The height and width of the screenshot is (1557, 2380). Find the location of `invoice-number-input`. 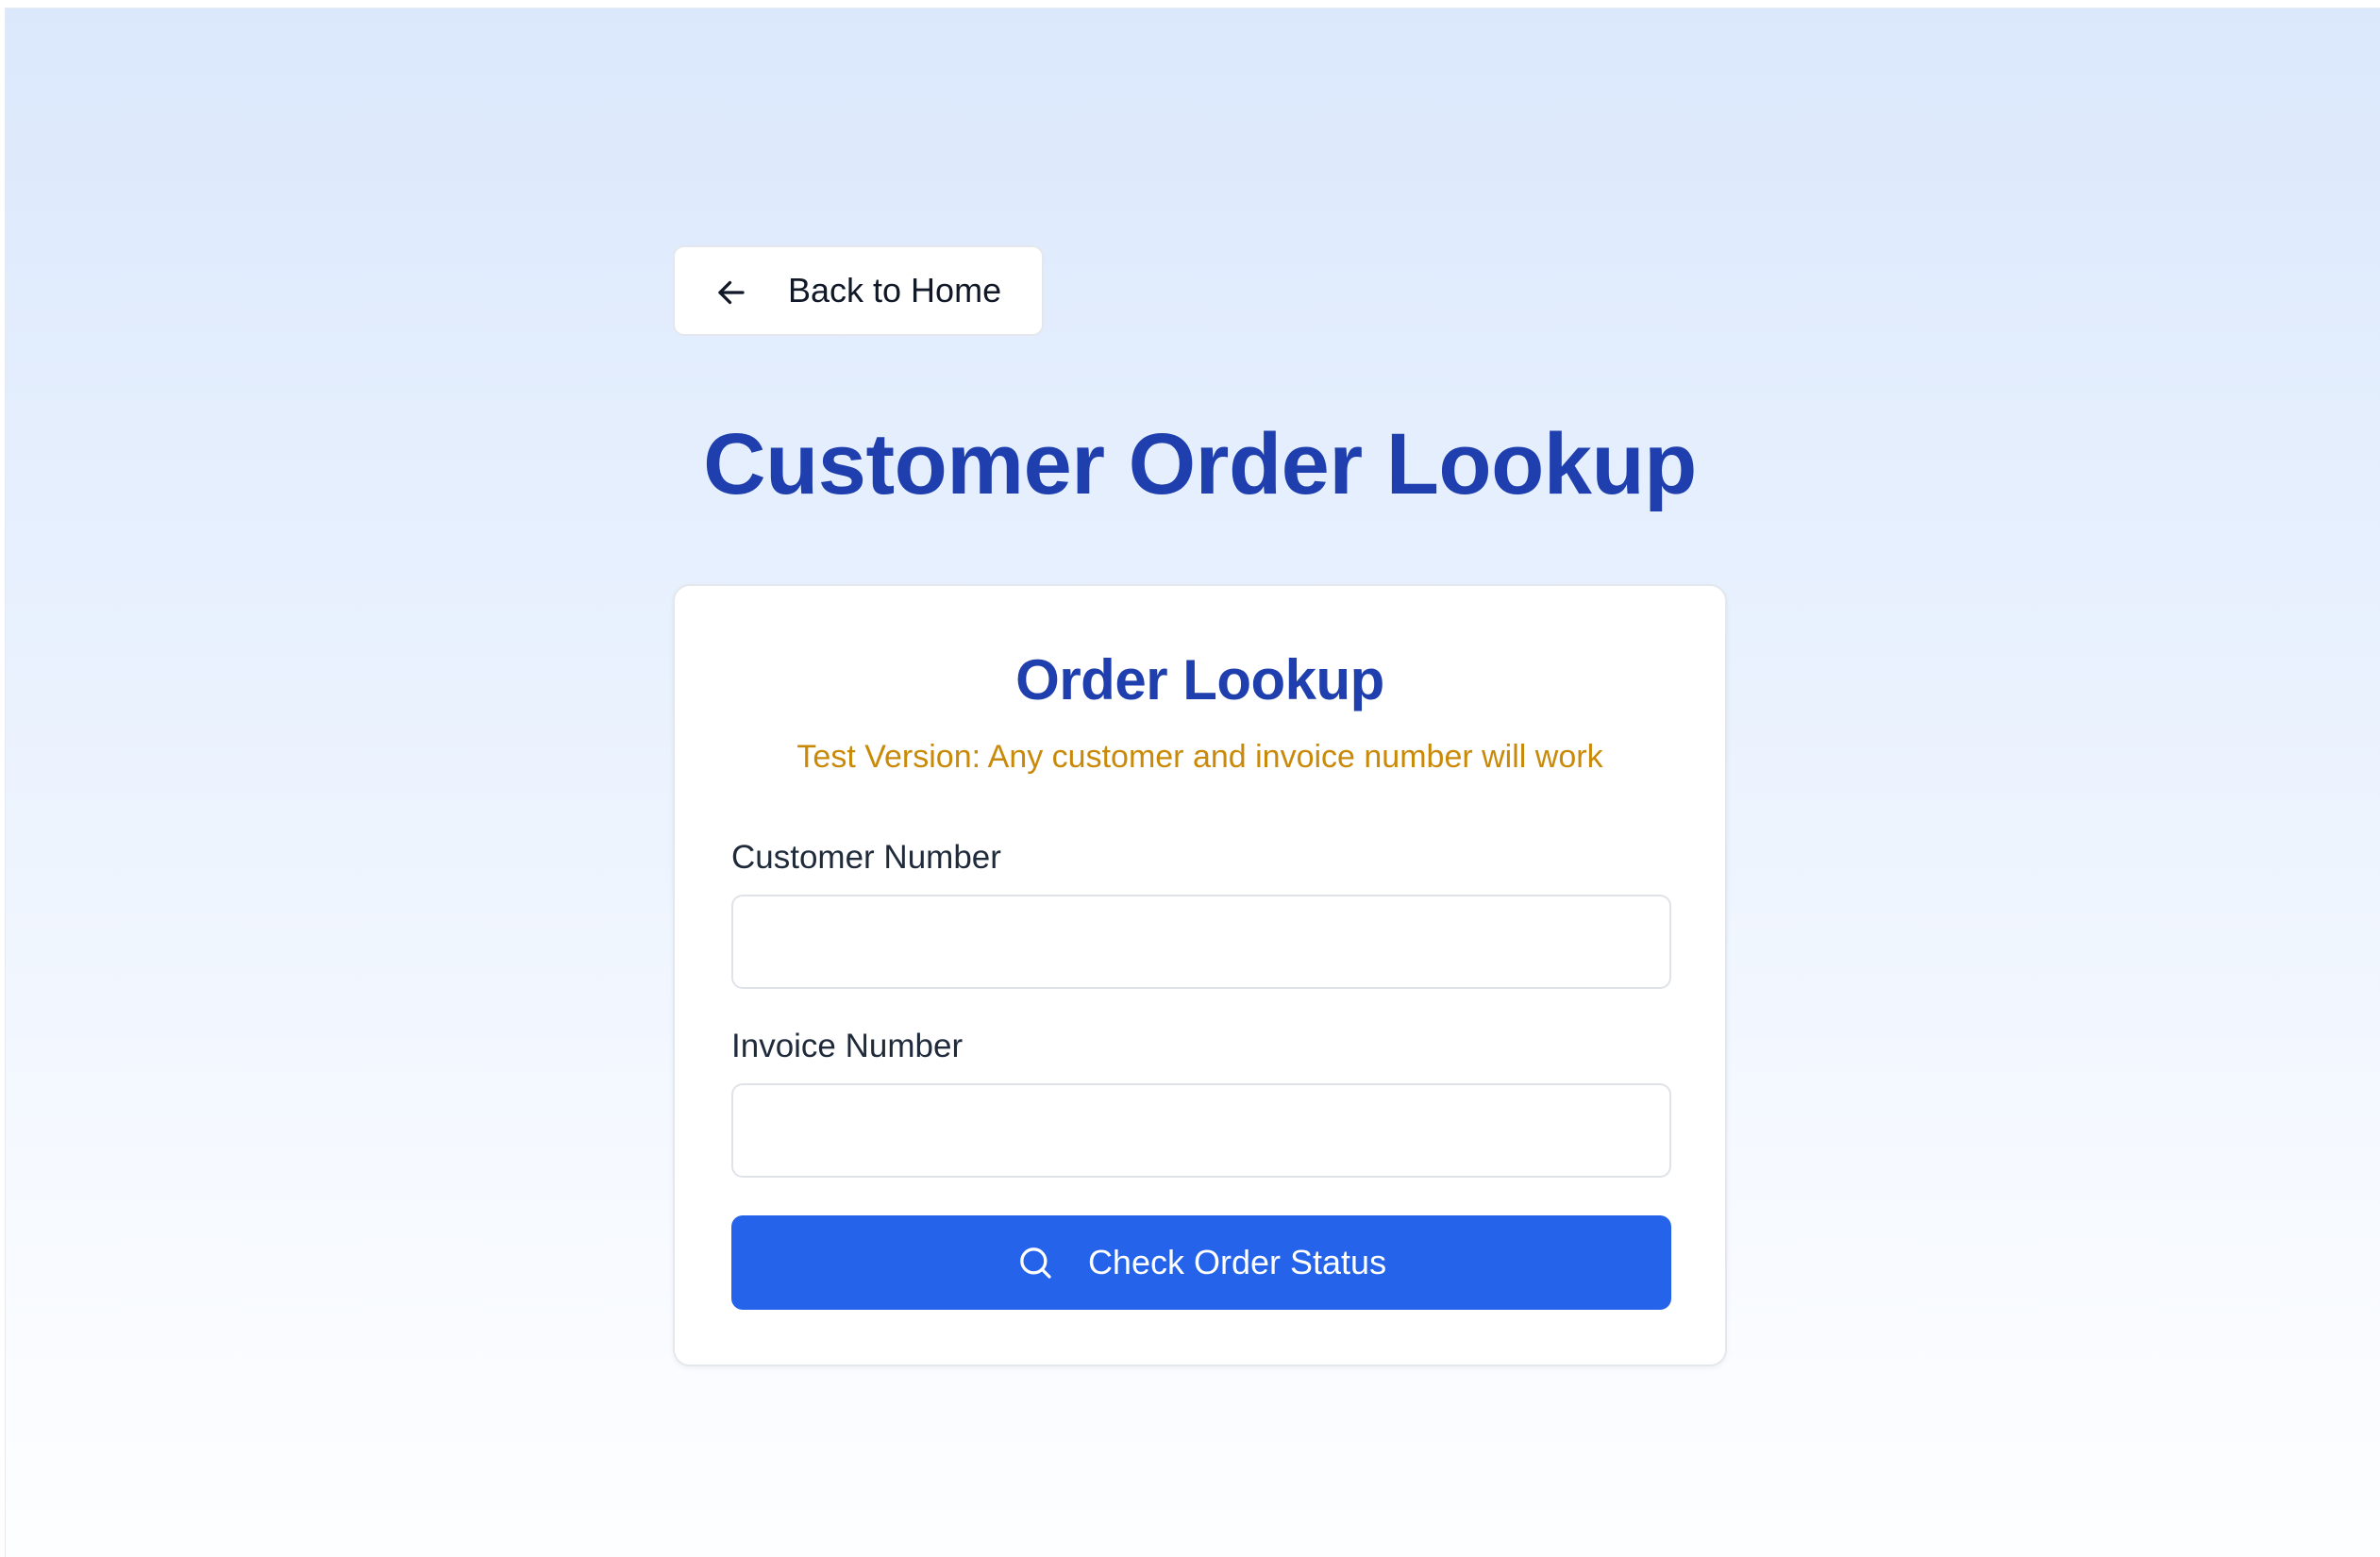

invoice-number-input is located at coordinates (1201, 1130).